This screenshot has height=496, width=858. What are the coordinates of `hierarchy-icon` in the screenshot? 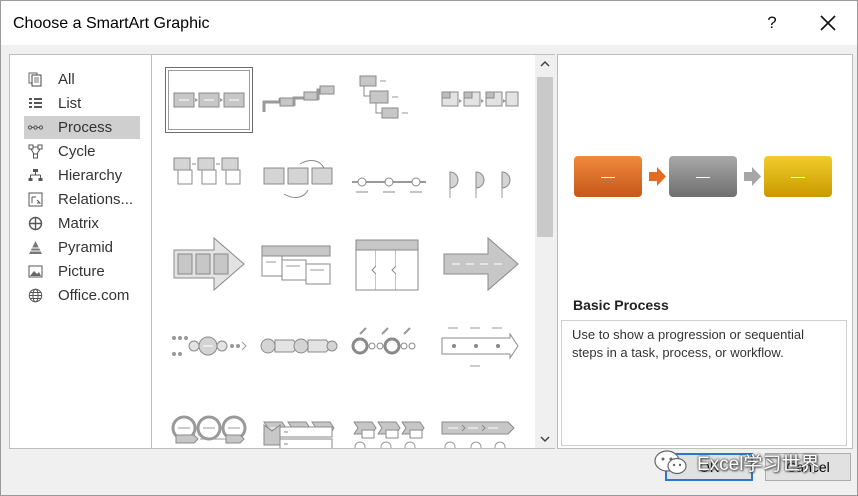 It's located at (35, 175).